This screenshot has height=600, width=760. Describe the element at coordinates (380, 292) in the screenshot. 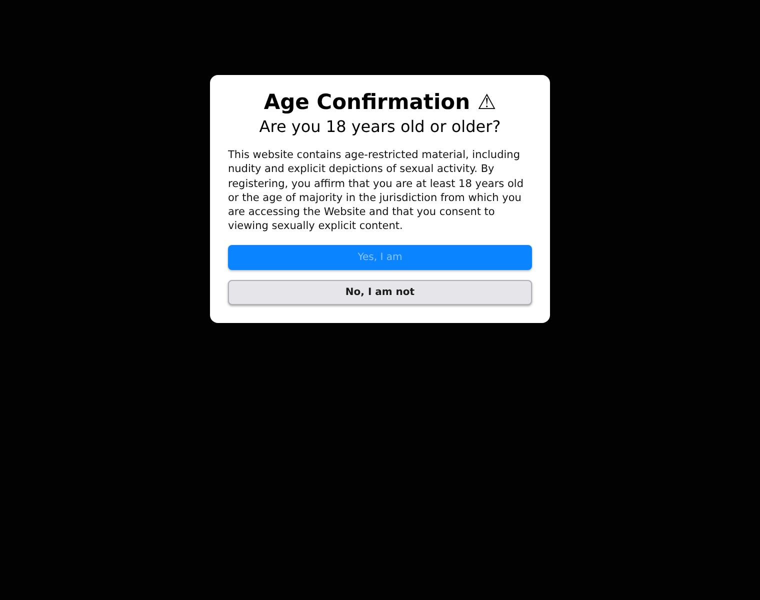

I see `decline-button: No, I am not` at that location.